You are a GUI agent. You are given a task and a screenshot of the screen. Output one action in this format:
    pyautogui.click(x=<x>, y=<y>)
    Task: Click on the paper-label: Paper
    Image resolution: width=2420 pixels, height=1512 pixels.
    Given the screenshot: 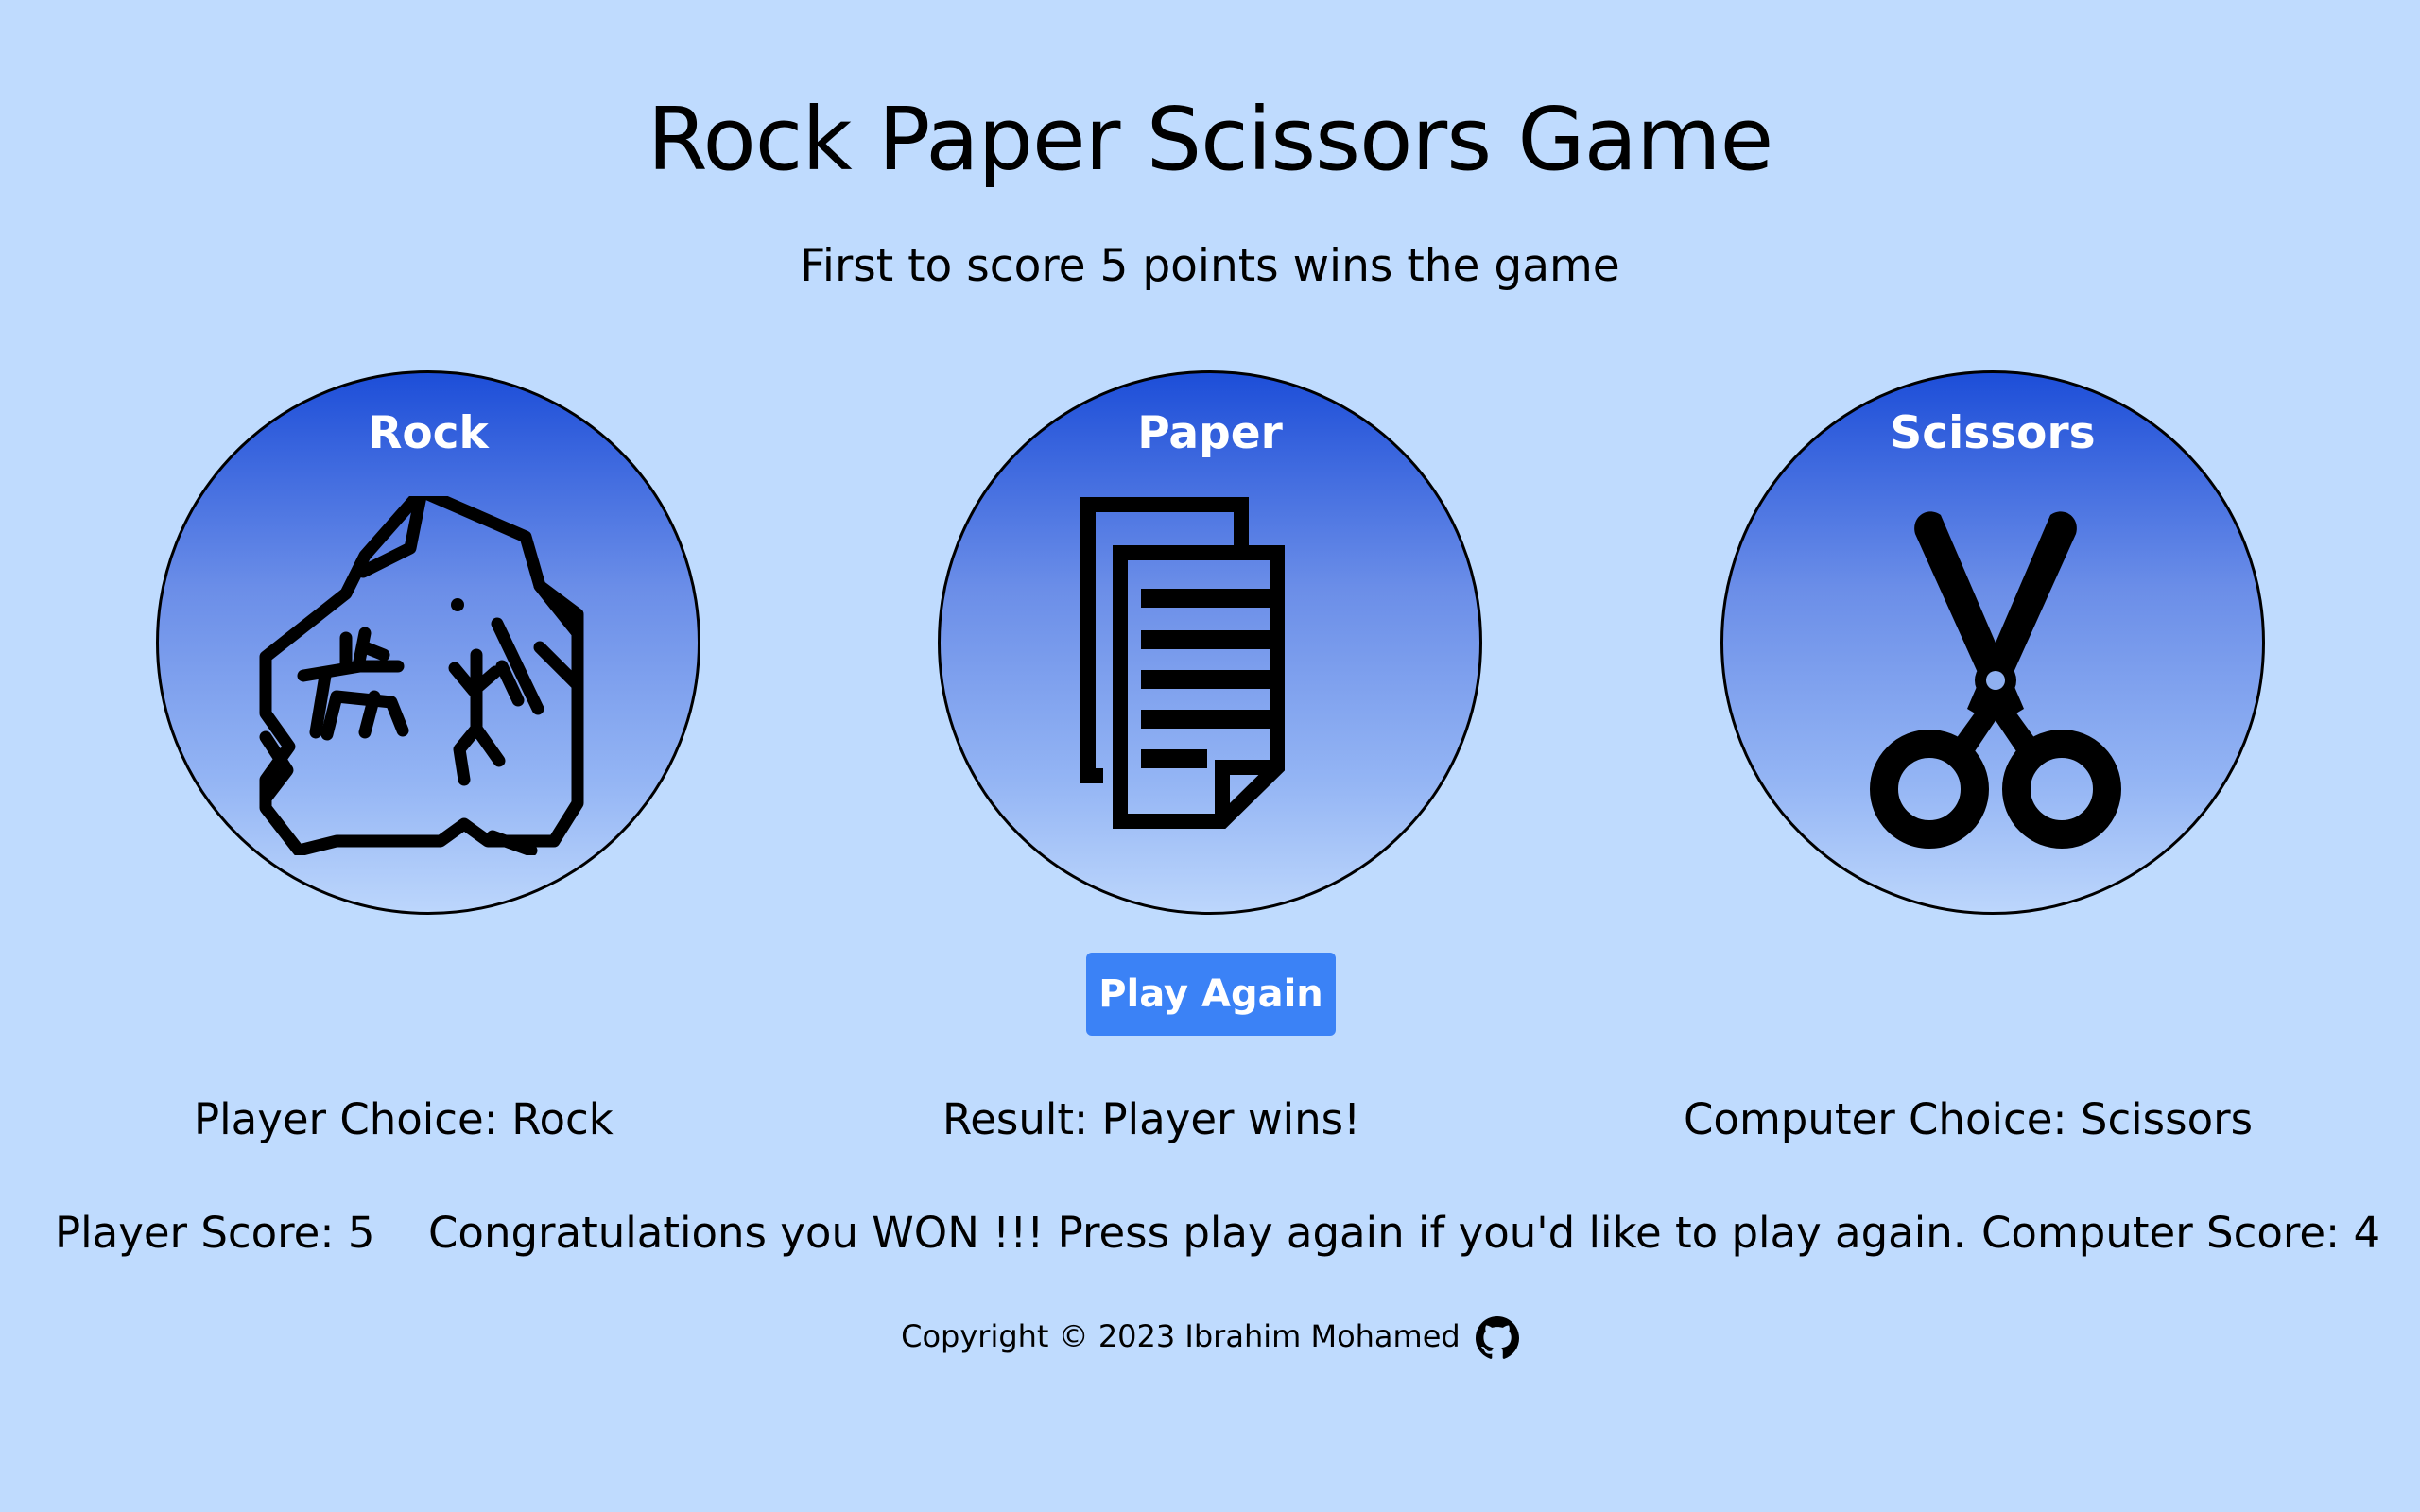 What is the action you would take?
    pyautogui.click(x=1210, y=433)
    